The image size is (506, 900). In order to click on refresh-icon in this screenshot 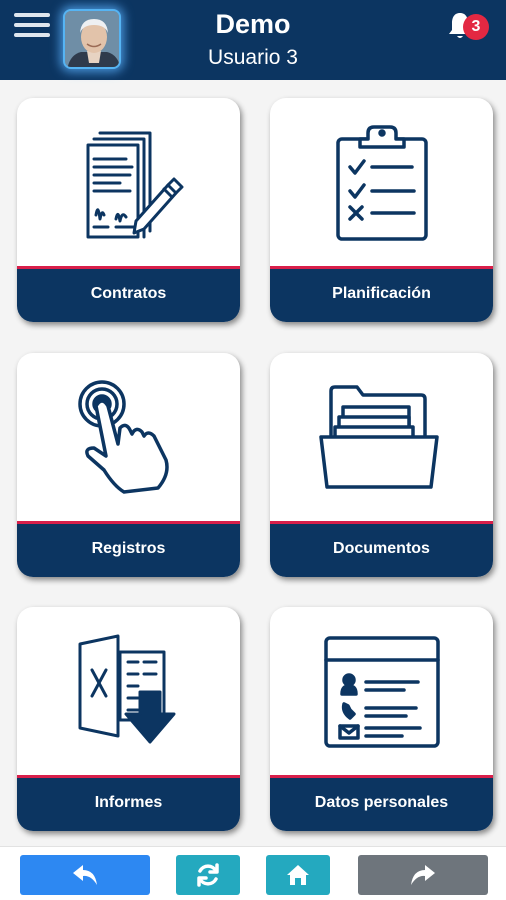, I will do `click(208, 875)`.